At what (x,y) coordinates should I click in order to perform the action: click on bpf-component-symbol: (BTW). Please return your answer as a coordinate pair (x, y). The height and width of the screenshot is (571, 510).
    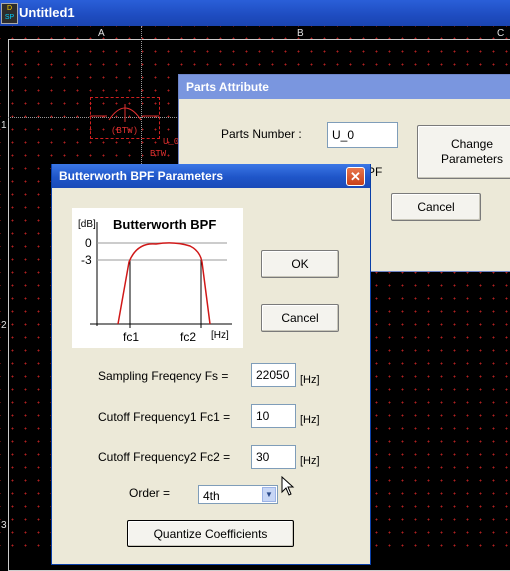
    Looking at the image, I should click on (125, 118).